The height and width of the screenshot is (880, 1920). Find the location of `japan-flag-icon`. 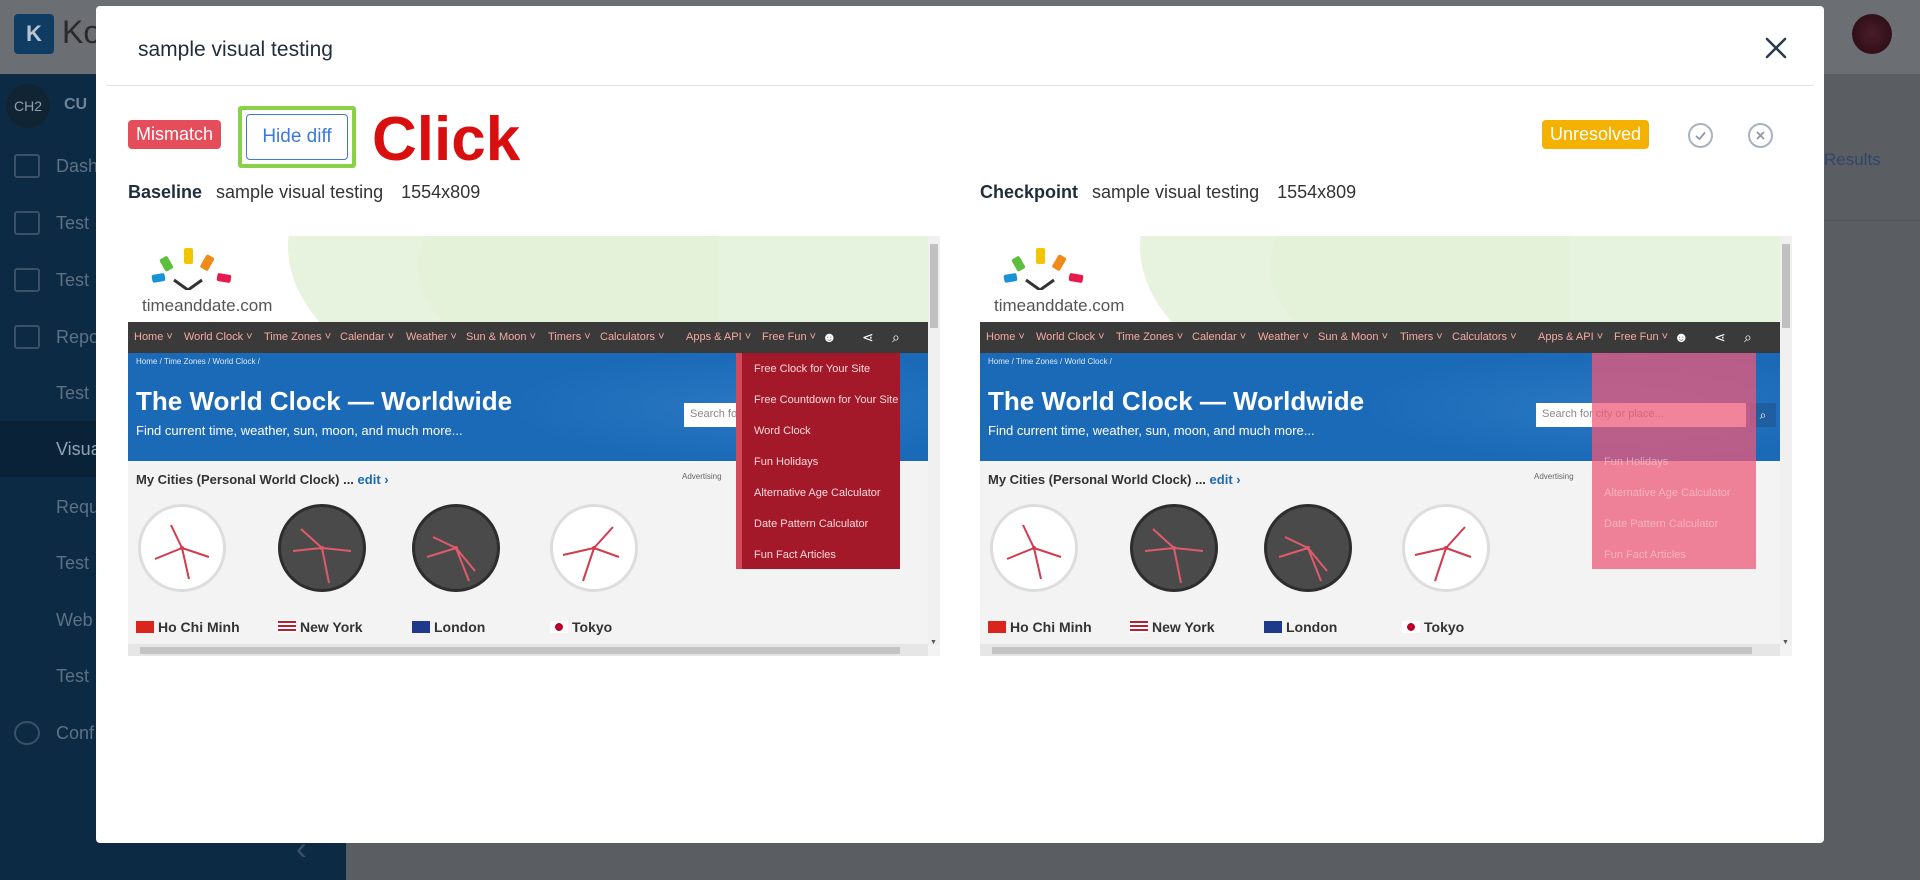

japan-flag-icon is located at coordinates (1411, 627).